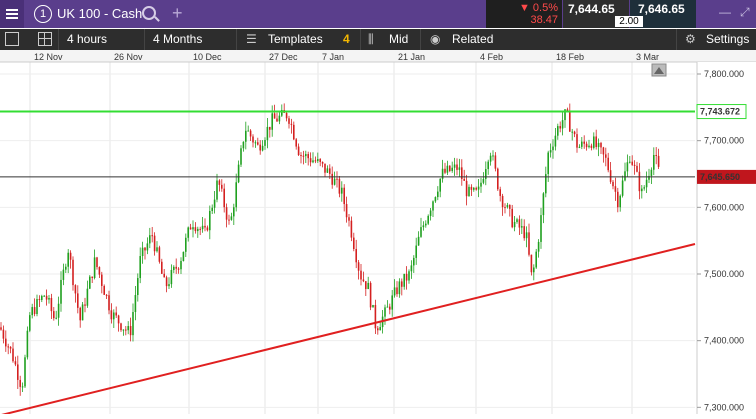 The width and height of the screenshot is (756, 419). I want to click on watchlist-icon, so click(12, 39).